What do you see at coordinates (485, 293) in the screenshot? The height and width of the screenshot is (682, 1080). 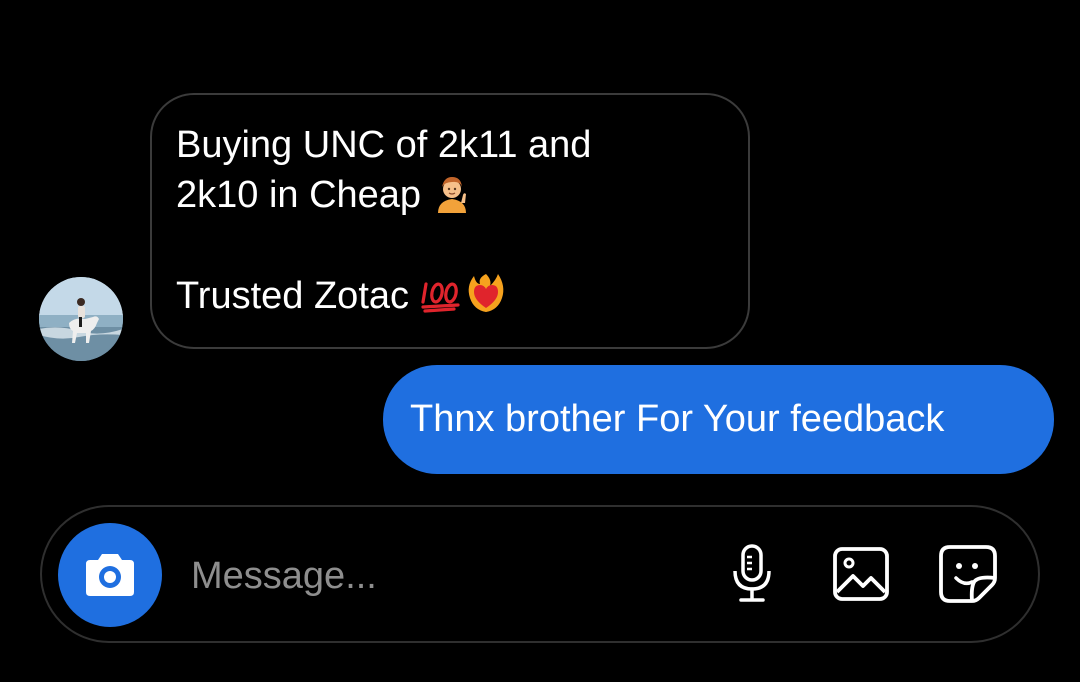 I see `heart-on-fire-emoji` at bounding box center [485, 293].